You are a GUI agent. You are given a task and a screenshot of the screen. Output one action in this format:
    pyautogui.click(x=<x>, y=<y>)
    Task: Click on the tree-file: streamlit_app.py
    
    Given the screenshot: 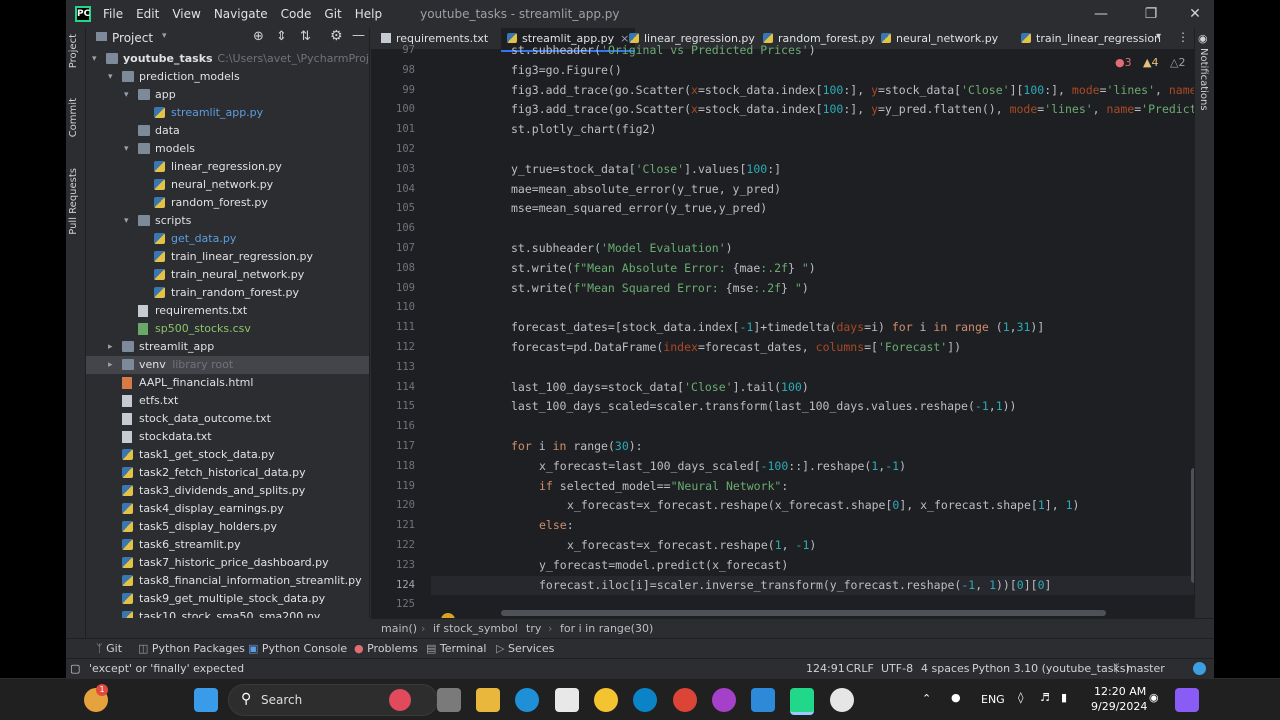 What is the action you would take?
    pyautogui.click(x=227, y=113)
    